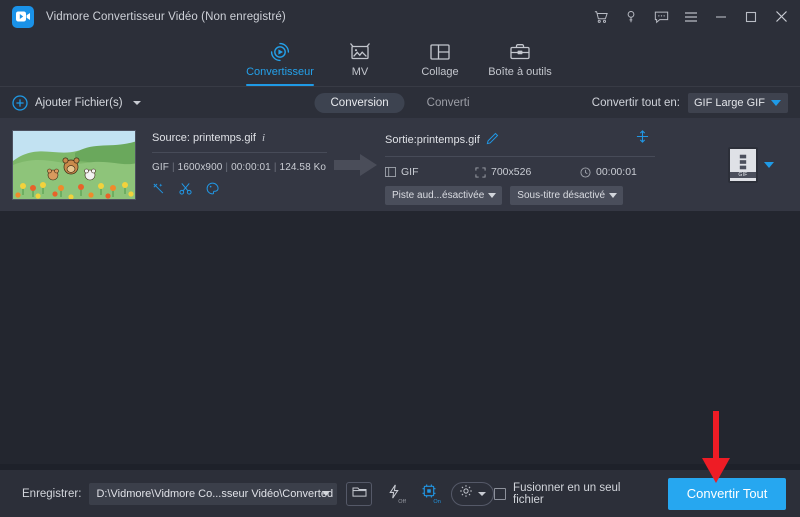  I want to click on menu-icon, so click(691, 16).